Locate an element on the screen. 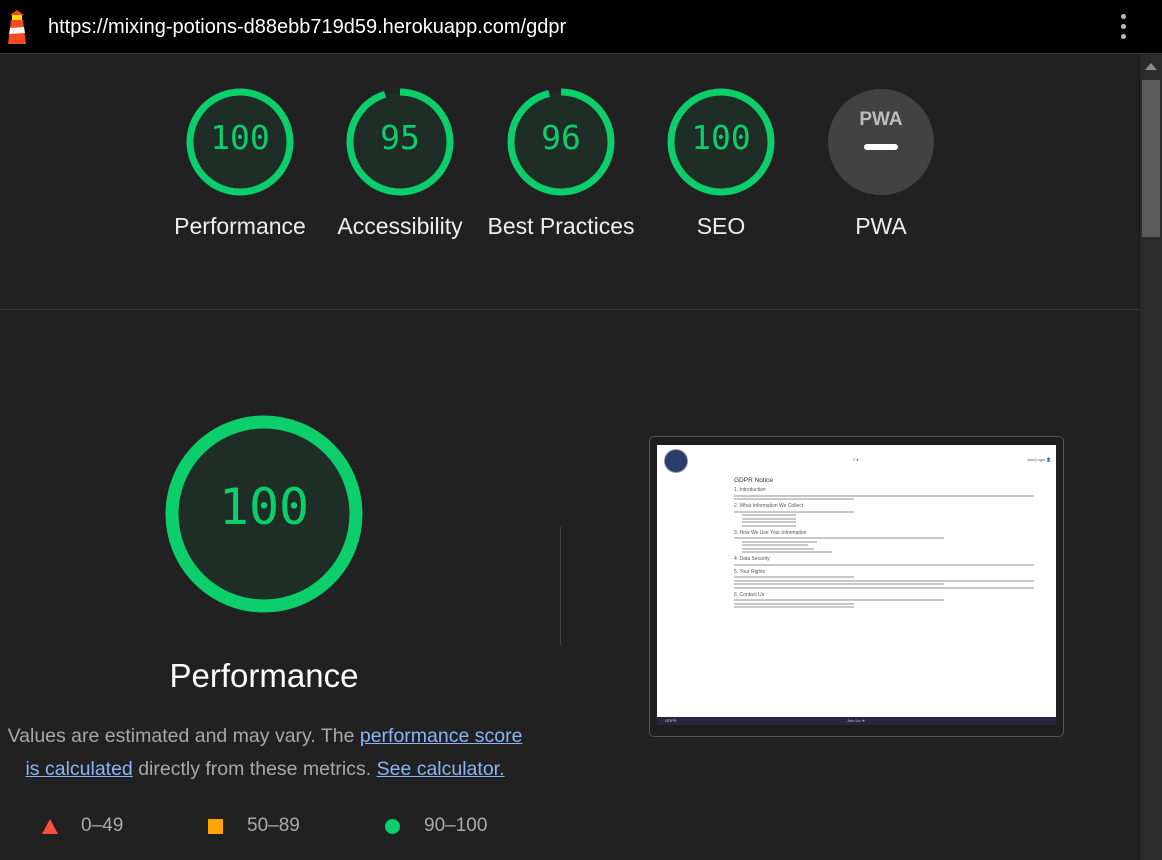 The height and width of the screenshot is (860, 1162). performance-title: Performance is located at coordinates (264, 675).